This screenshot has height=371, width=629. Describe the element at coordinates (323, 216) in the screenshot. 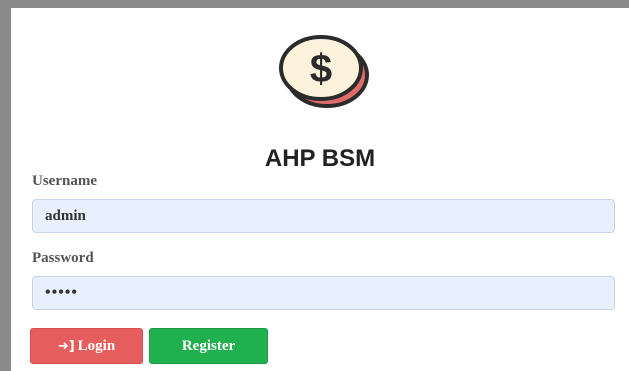

I see `username-input: admin` at that location.